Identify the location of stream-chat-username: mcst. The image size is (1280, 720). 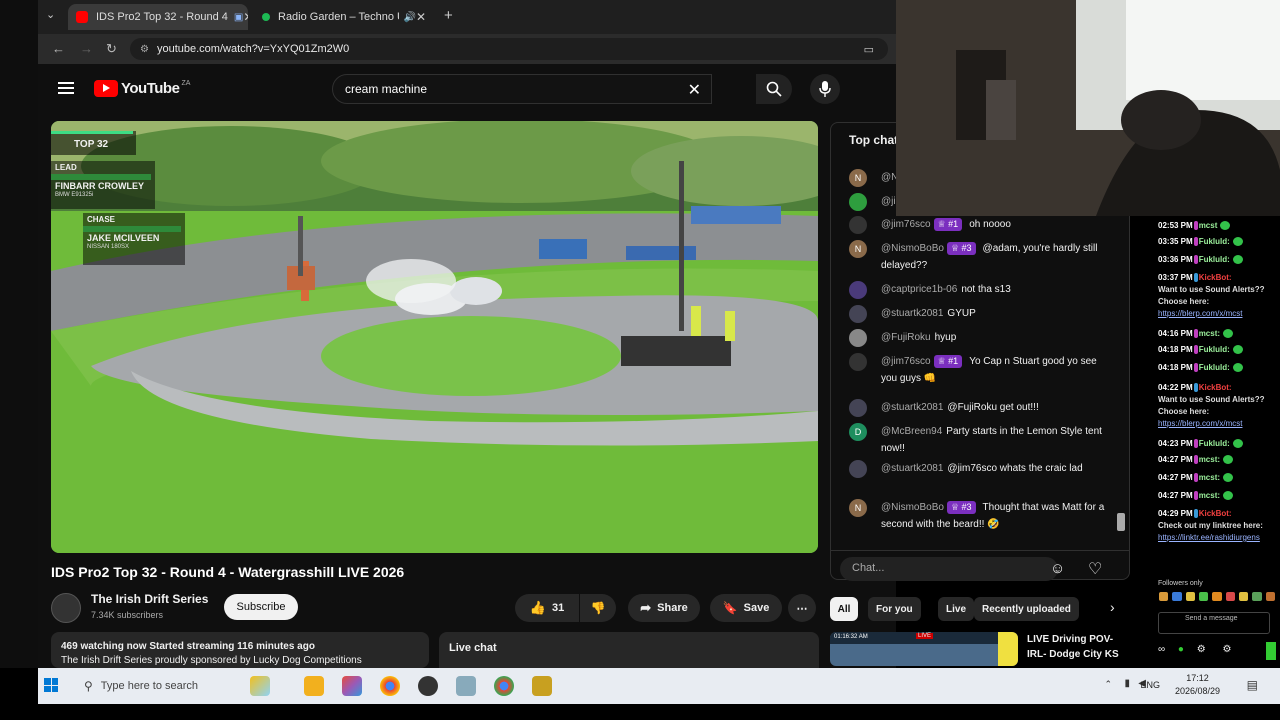
(1208, 225).